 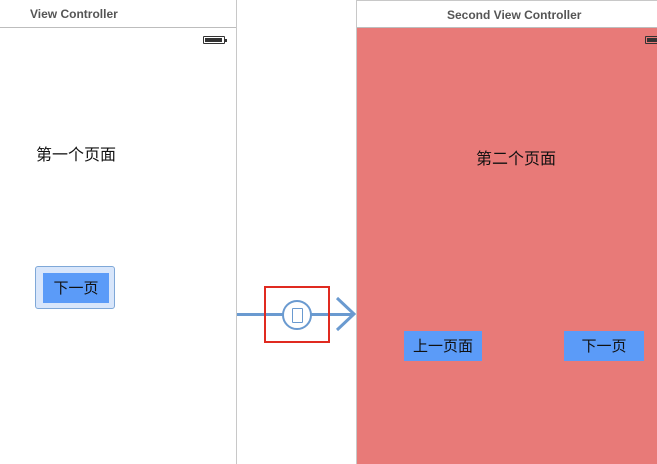 I want to click on scene-title-bar: Second View Controller, so click(x=507, y=14).